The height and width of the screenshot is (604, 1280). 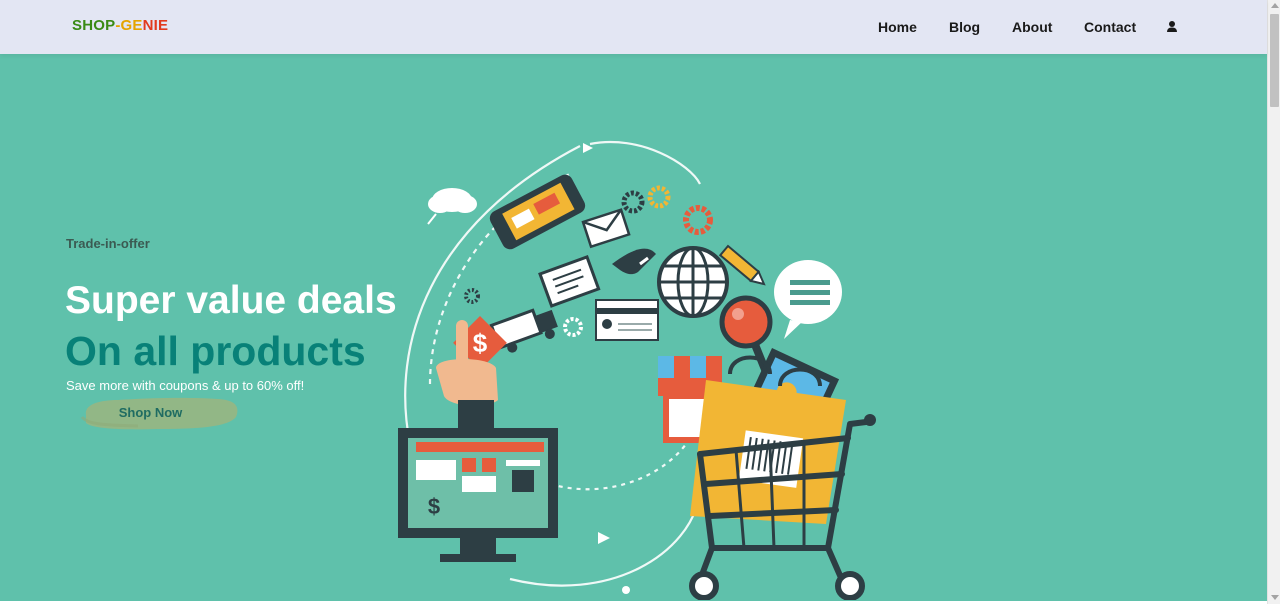 I want to click on nav-blog-link: Blog, so click(x=964, y=27).